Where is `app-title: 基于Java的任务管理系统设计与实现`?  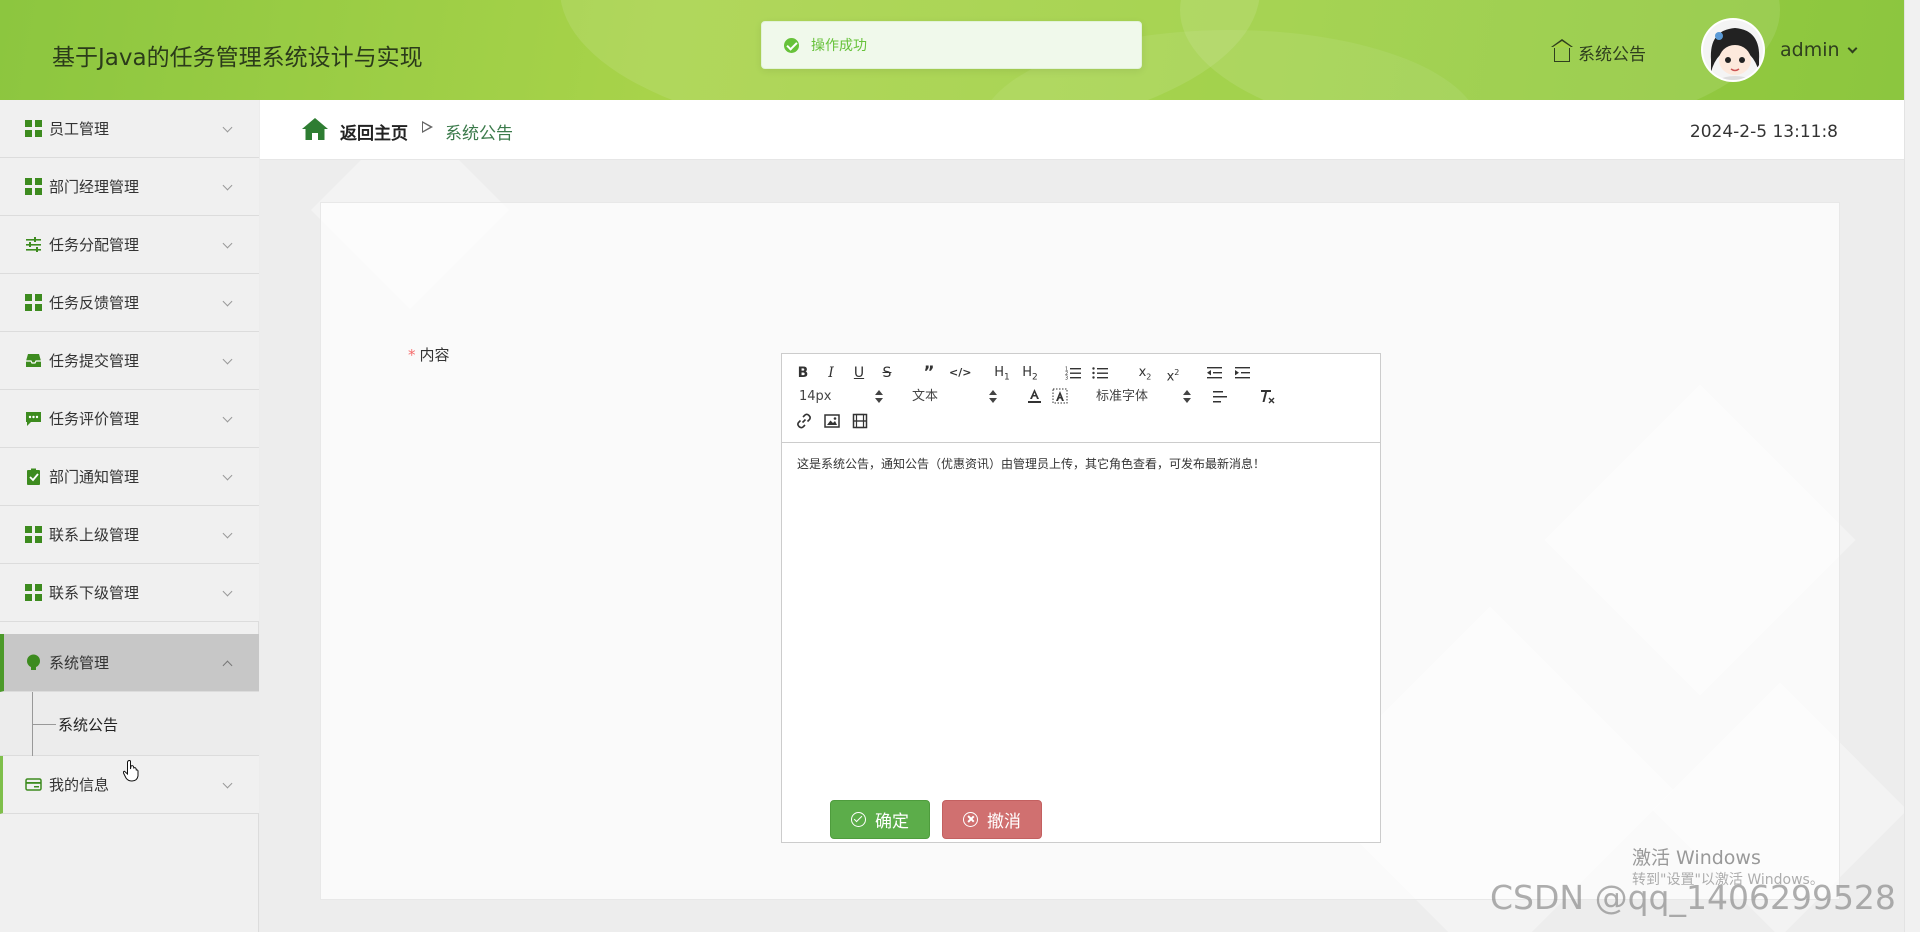 app-title: 基于Java的任务管理系统设计与实现 is located at coordinates (237, 58).